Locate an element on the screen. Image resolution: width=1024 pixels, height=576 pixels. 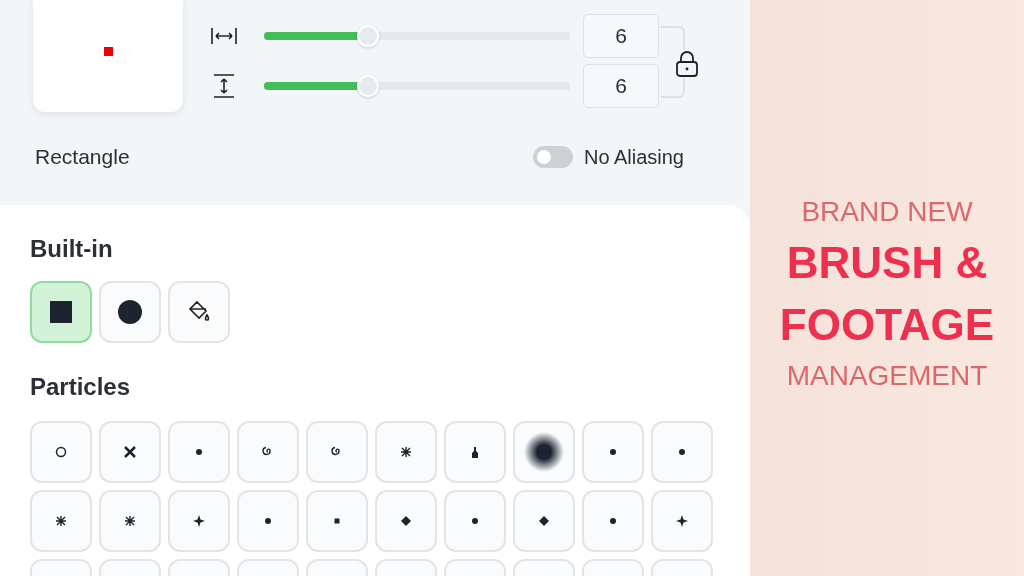
shape-label: Rectangle is located at coordinates (82, 157).